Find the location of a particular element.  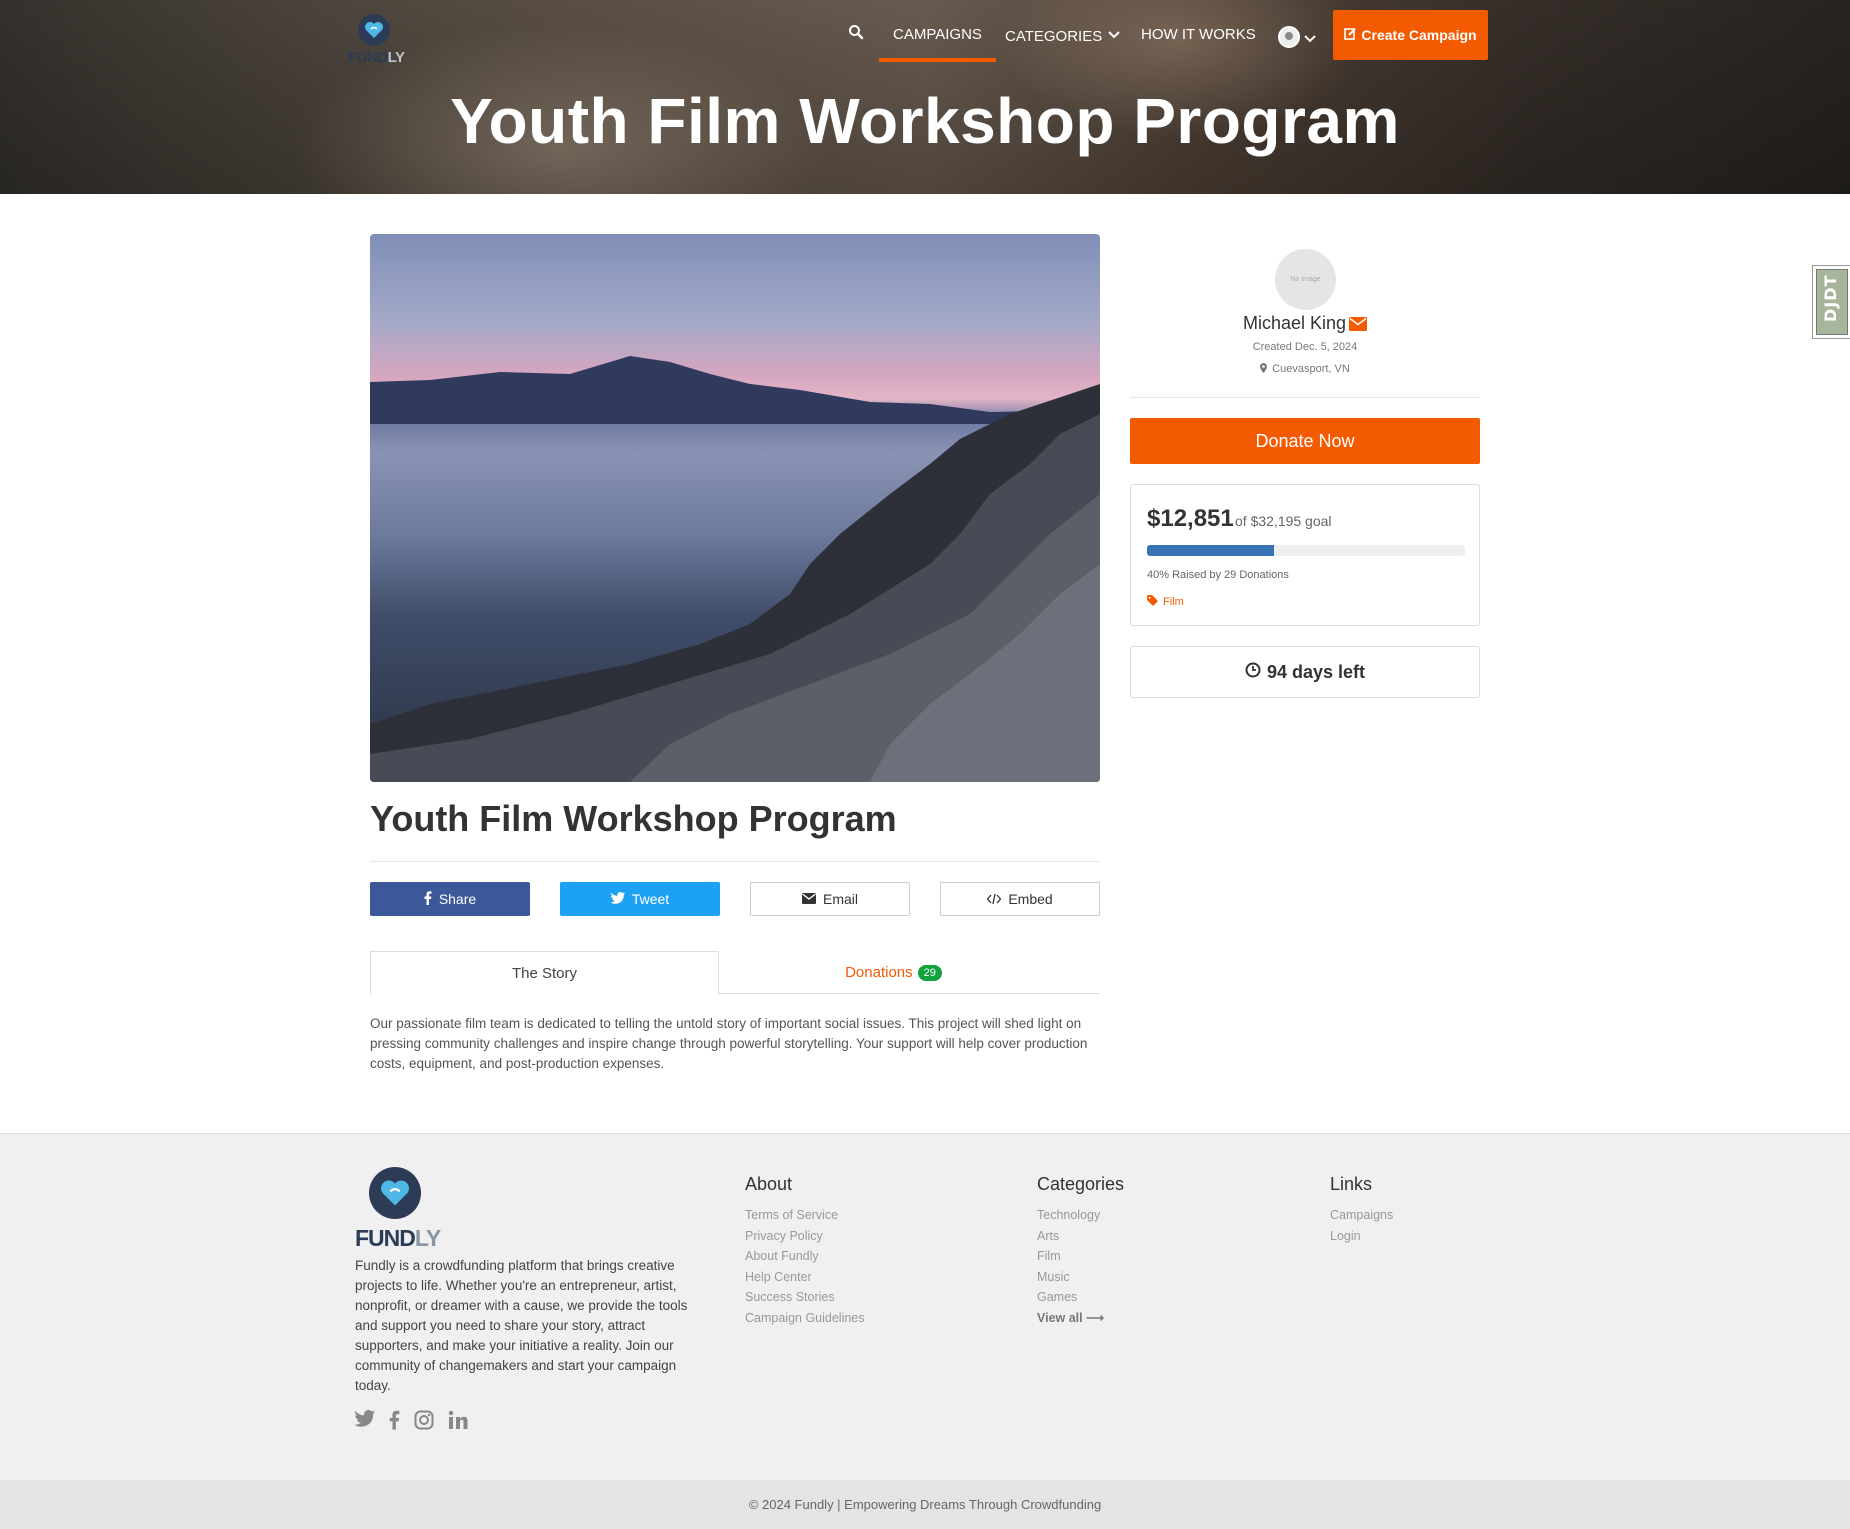

footer-link: Privacy Policy is located at coordinates (805, 1236).